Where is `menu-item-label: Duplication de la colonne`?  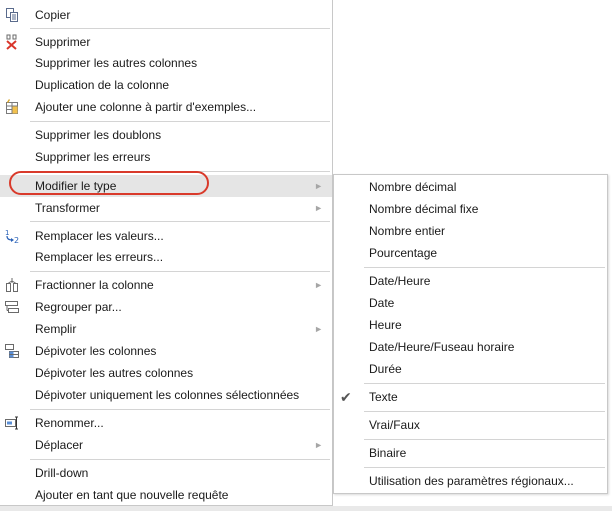 menu-item-label: Duplication de la colonne is located at coordinates (102, 85).